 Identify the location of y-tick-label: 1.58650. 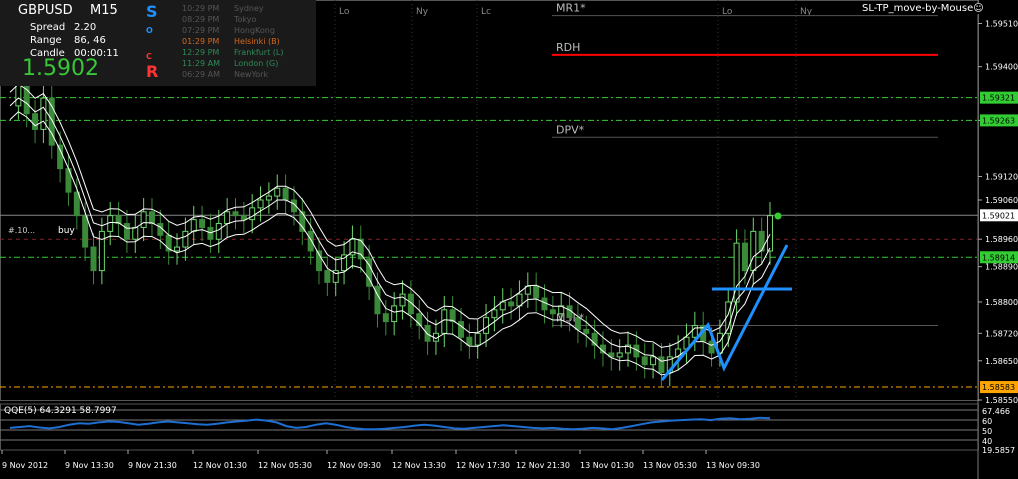
(1001, 361).